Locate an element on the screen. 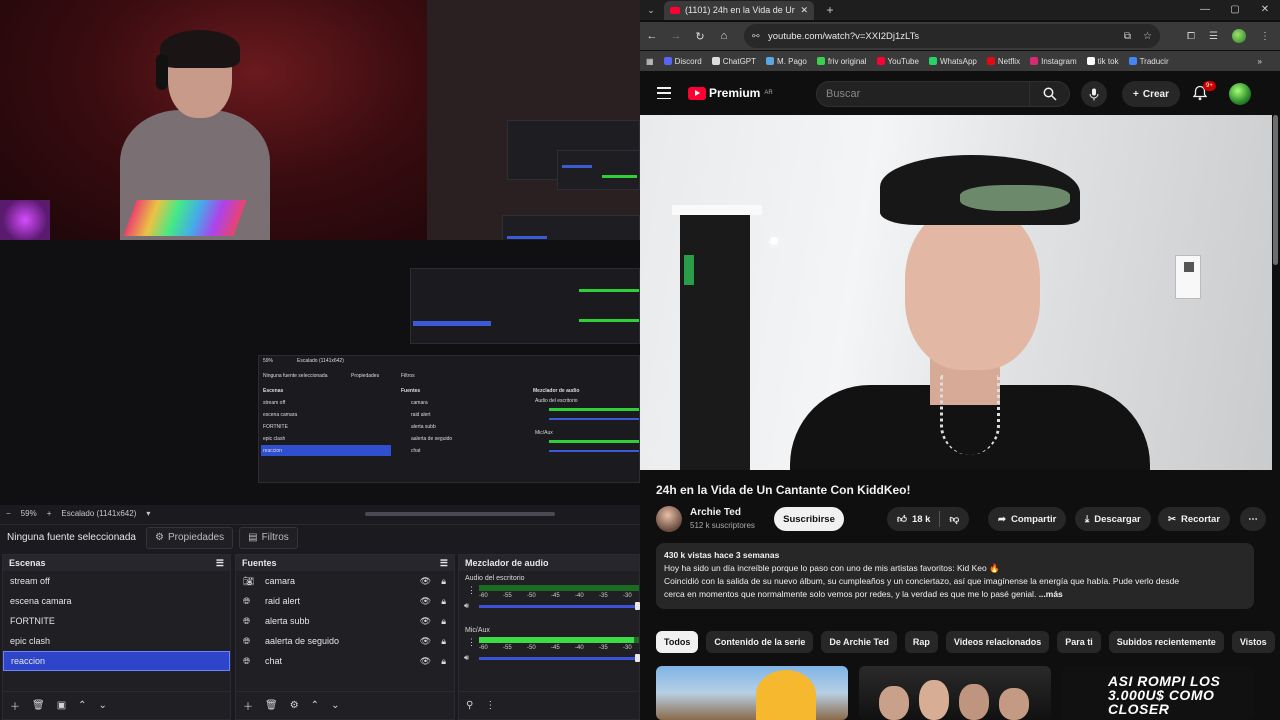 The width and height of the screenshot is (1280, 720). site-info-icon: ⚯ is located at coordinates (756, 36).